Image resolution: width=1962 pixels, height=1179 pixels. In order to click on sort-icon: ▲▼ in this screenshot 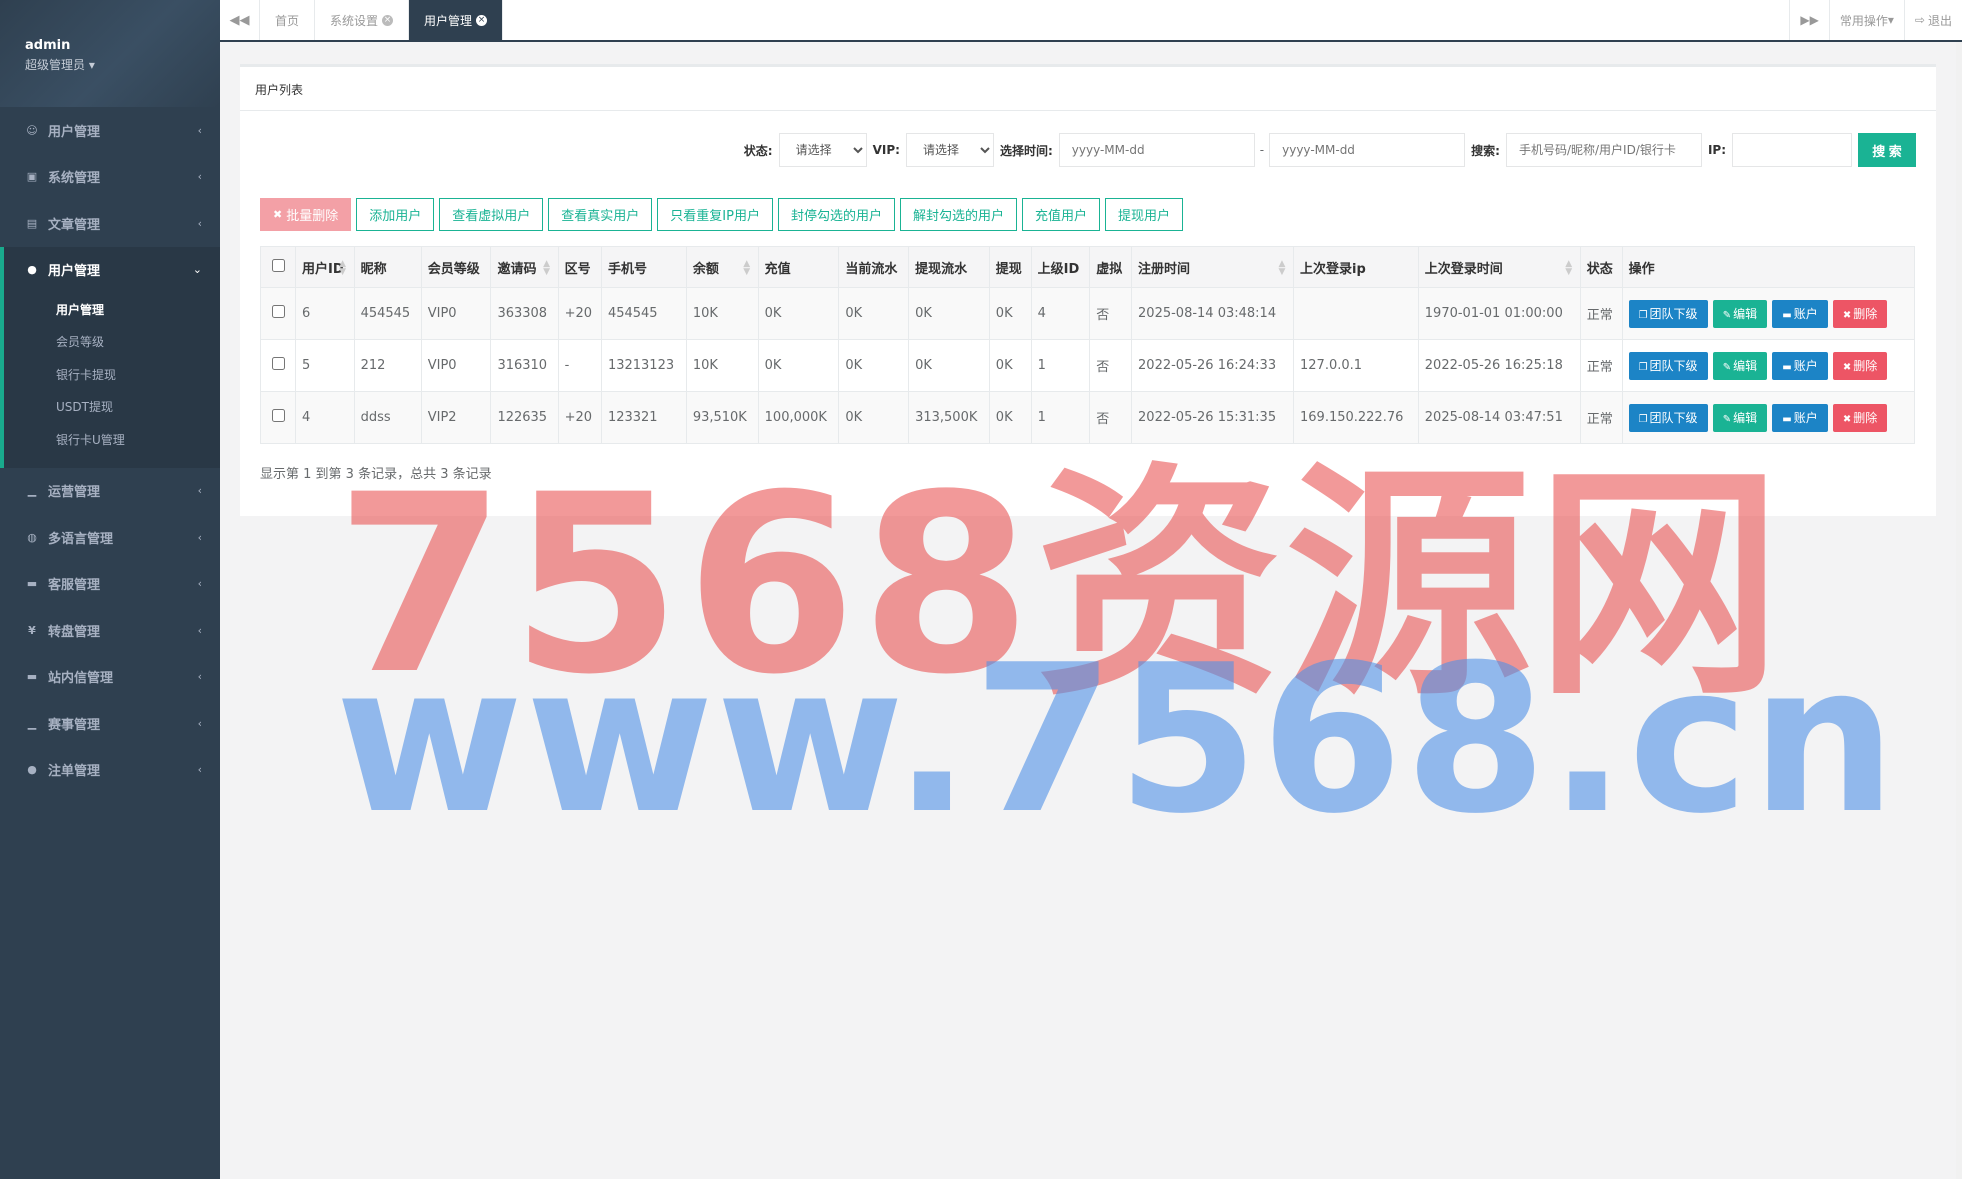, I will do `click(546, 267)`.